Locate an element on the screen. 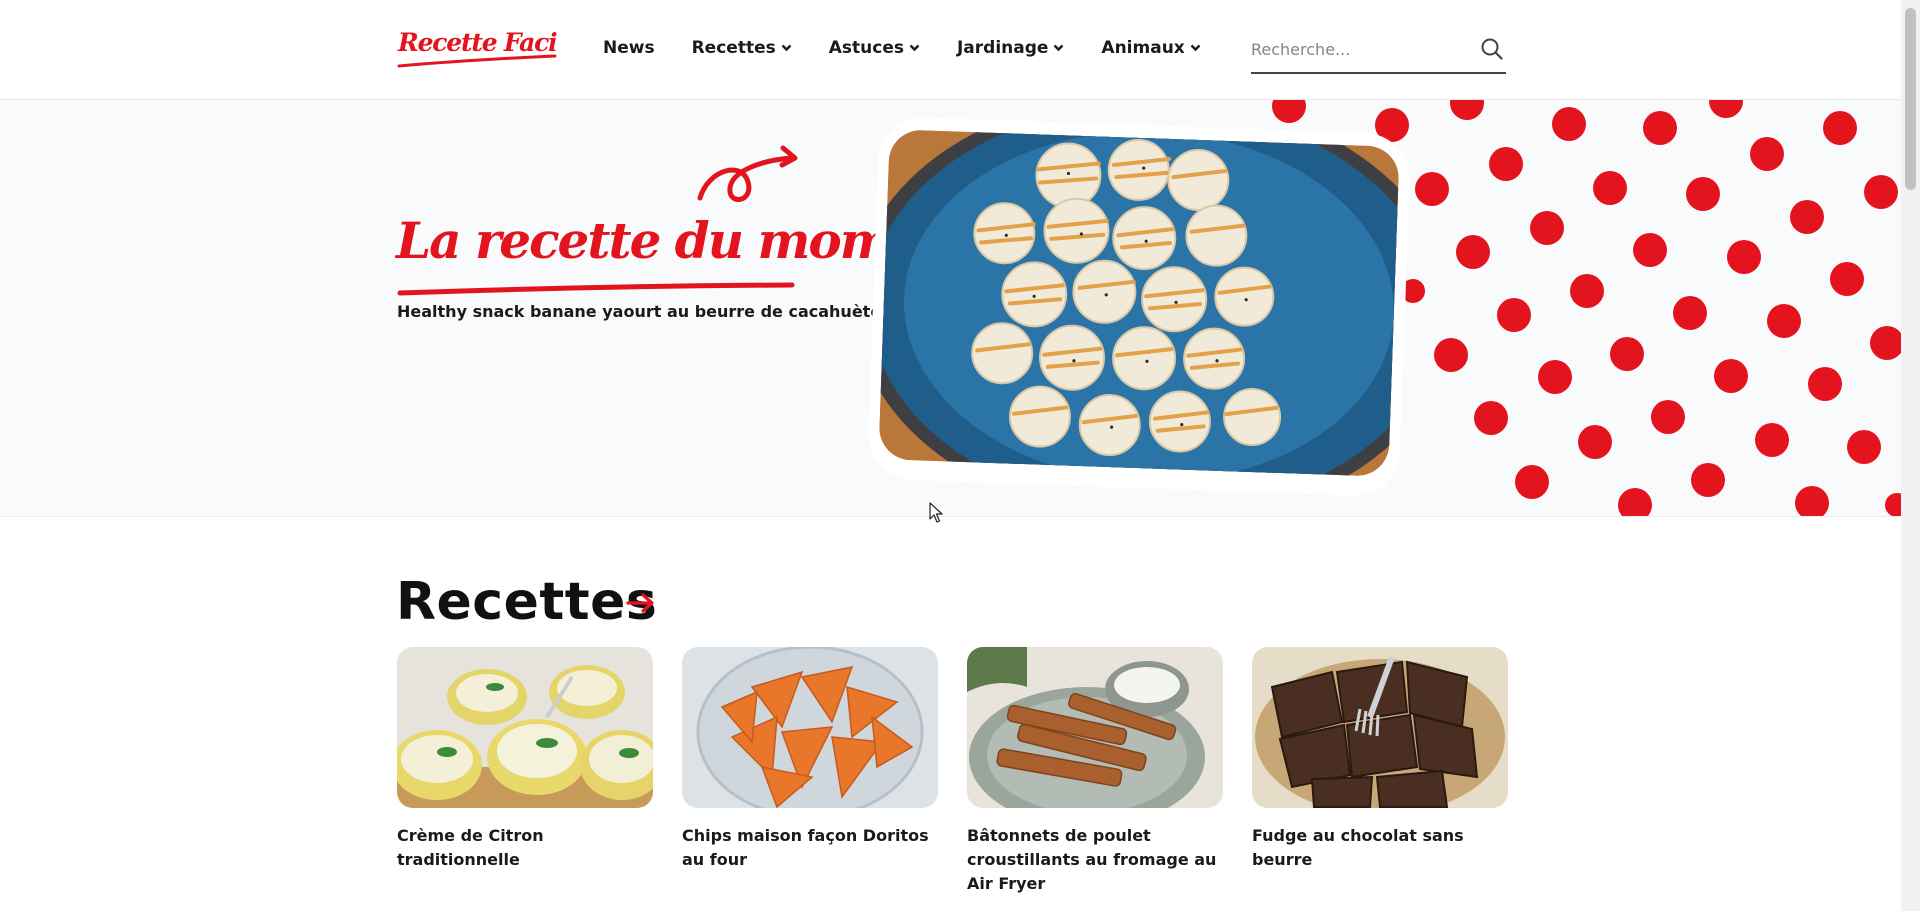  search-box is located at coordinates (1378, 50).